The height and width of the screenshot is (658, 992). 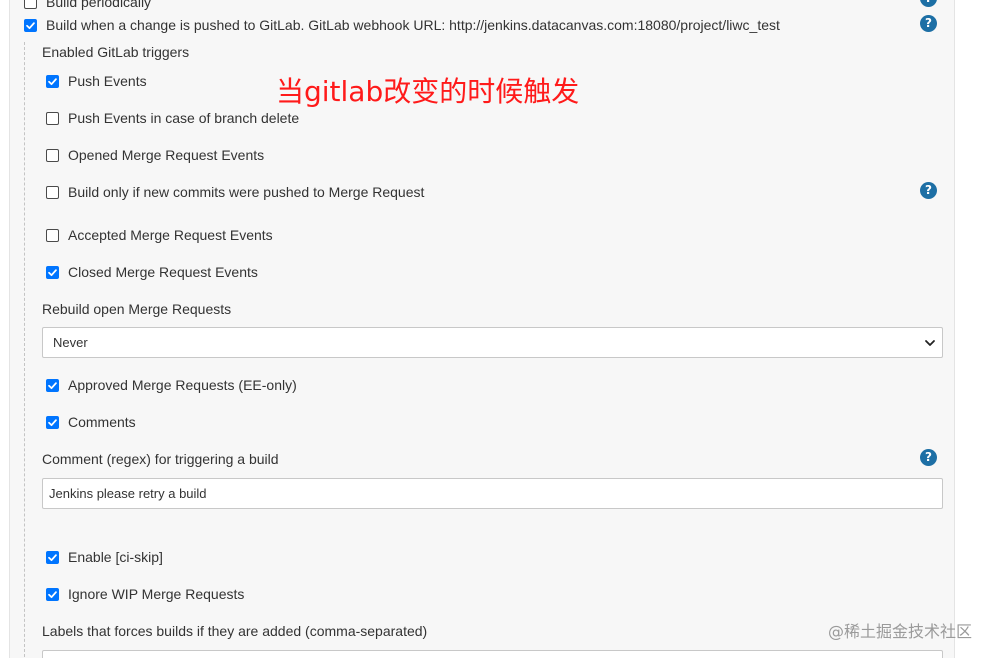 I want to click on comment-regex-value: Jenkins please retry a build, so click(x=128, y=493).